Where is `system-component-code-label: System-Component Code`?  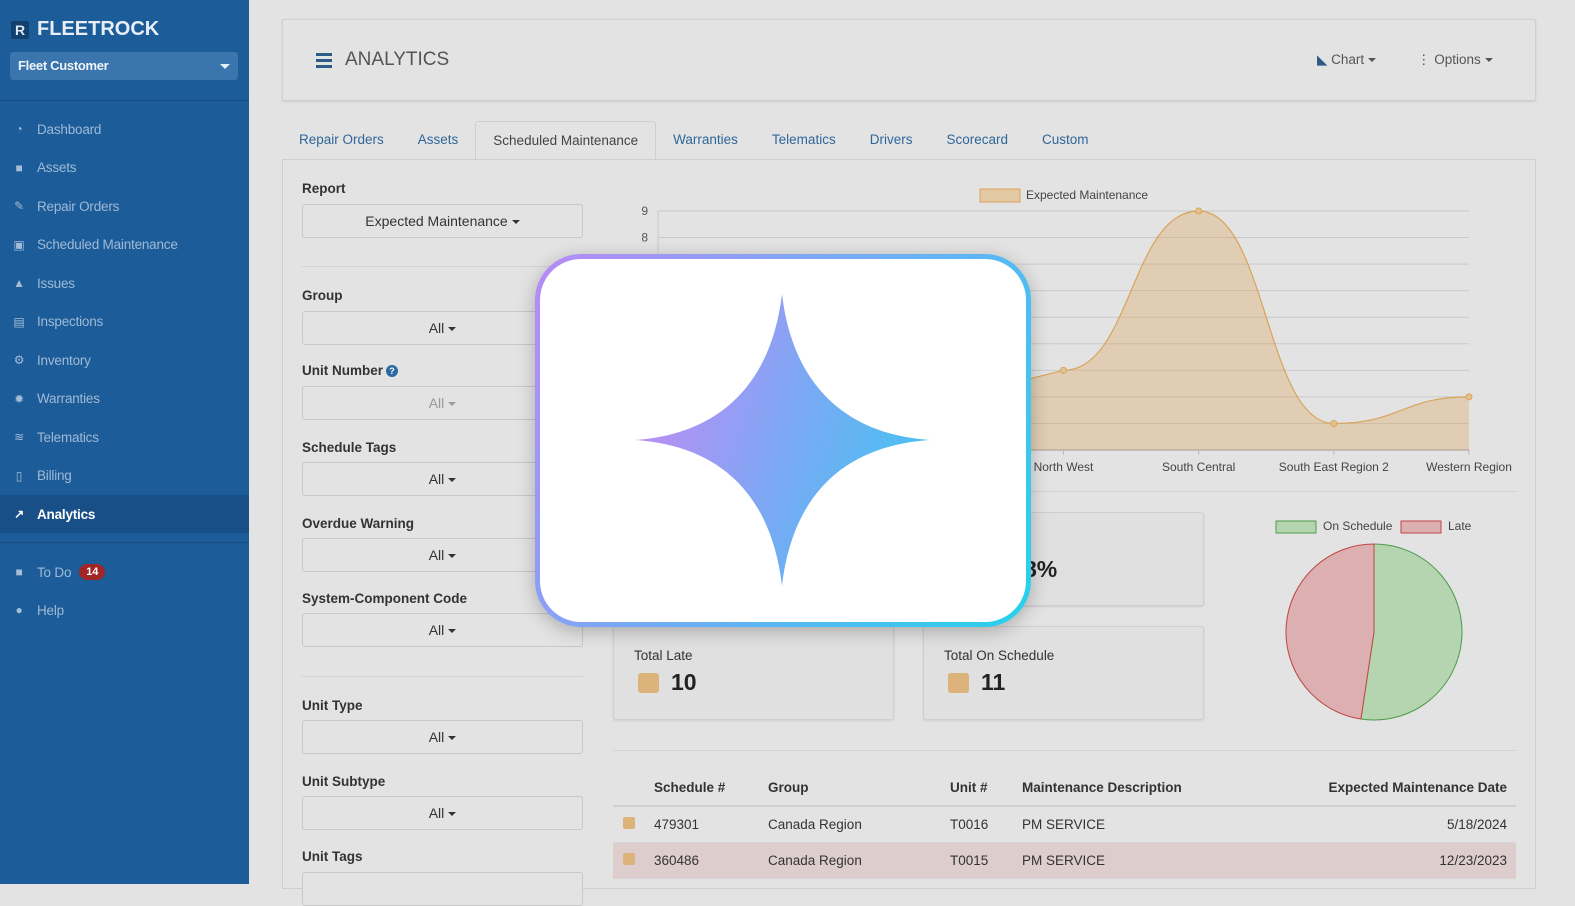
system-component-code-label: System-Component Code is located at coordinates (385, 598).